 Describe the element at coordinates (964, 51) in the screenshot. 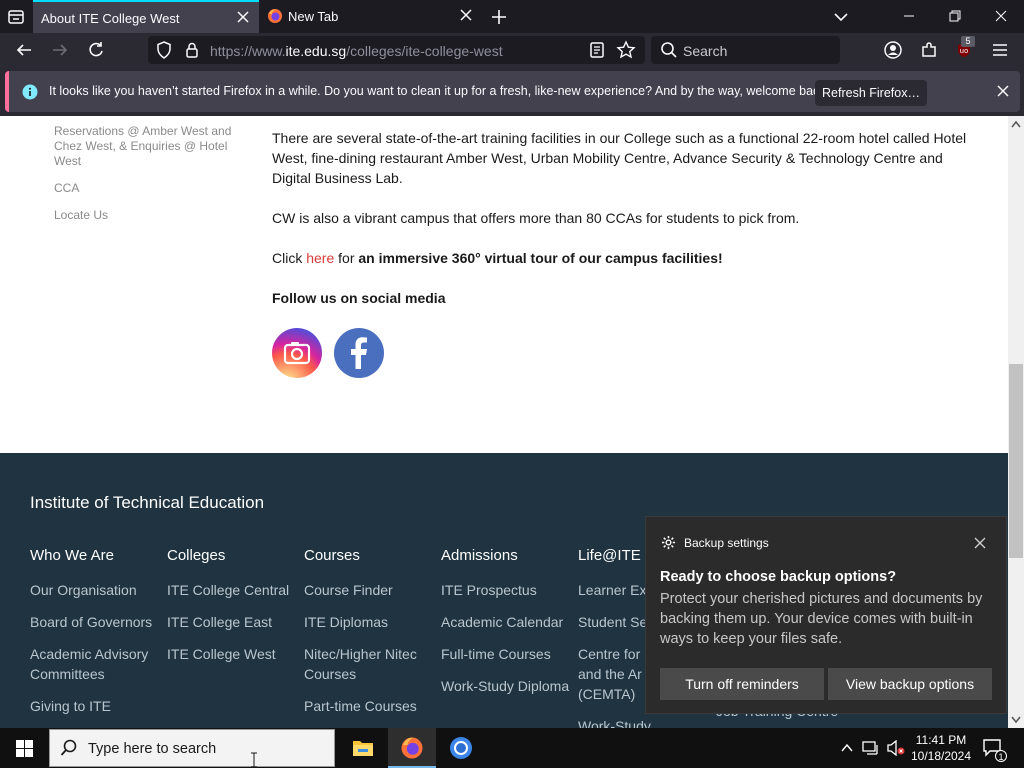

I see `svg-text: uo` at that location.